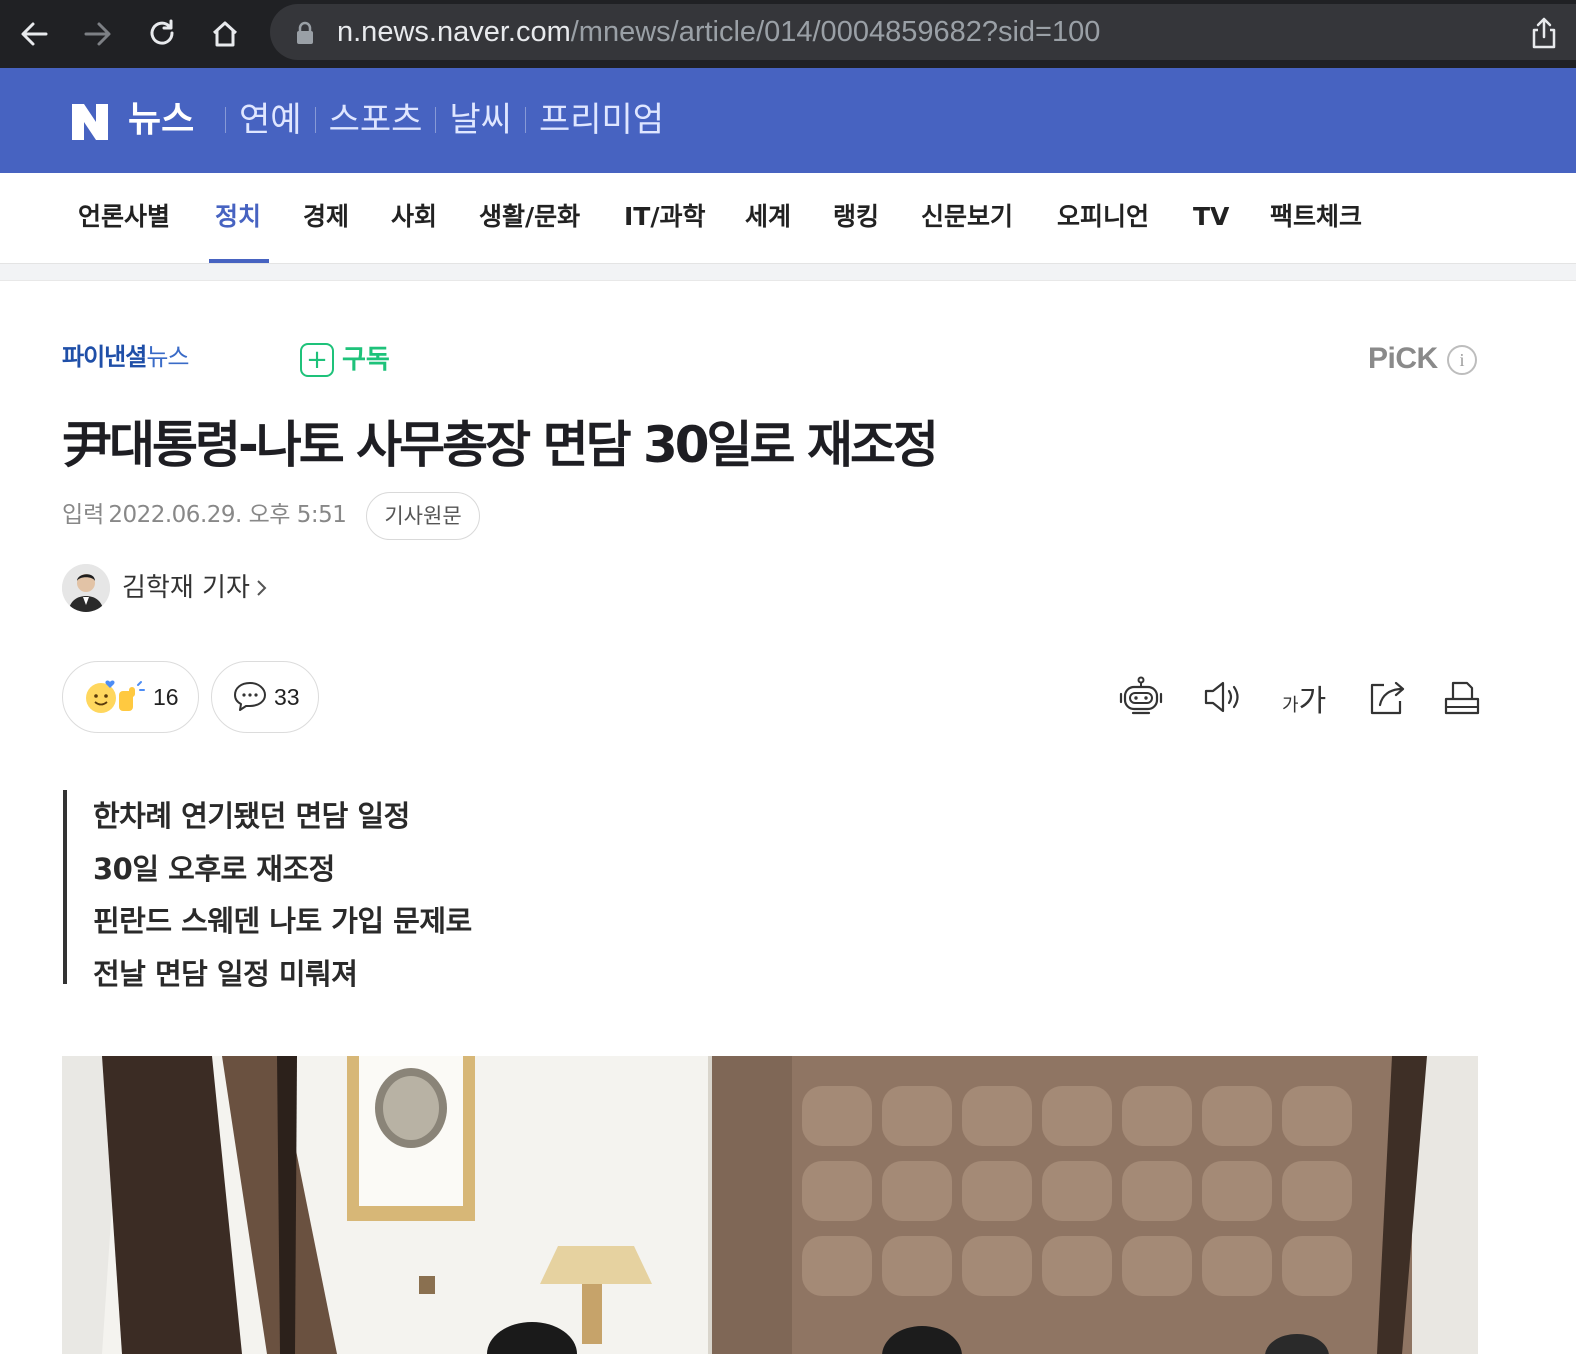 Image resolution: width=1576 pixels, height=1354 pixels. I want to click on header-link-entertainment: 연예, so click(270, 120).